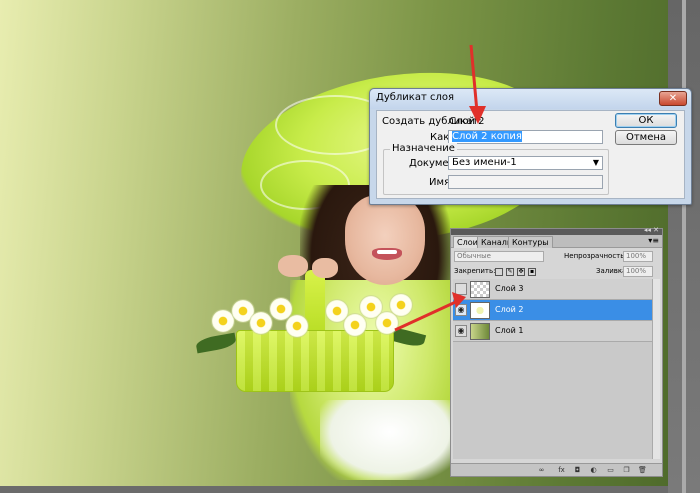  I want to click on group-folder-icon: ▭, so click(610, 470).